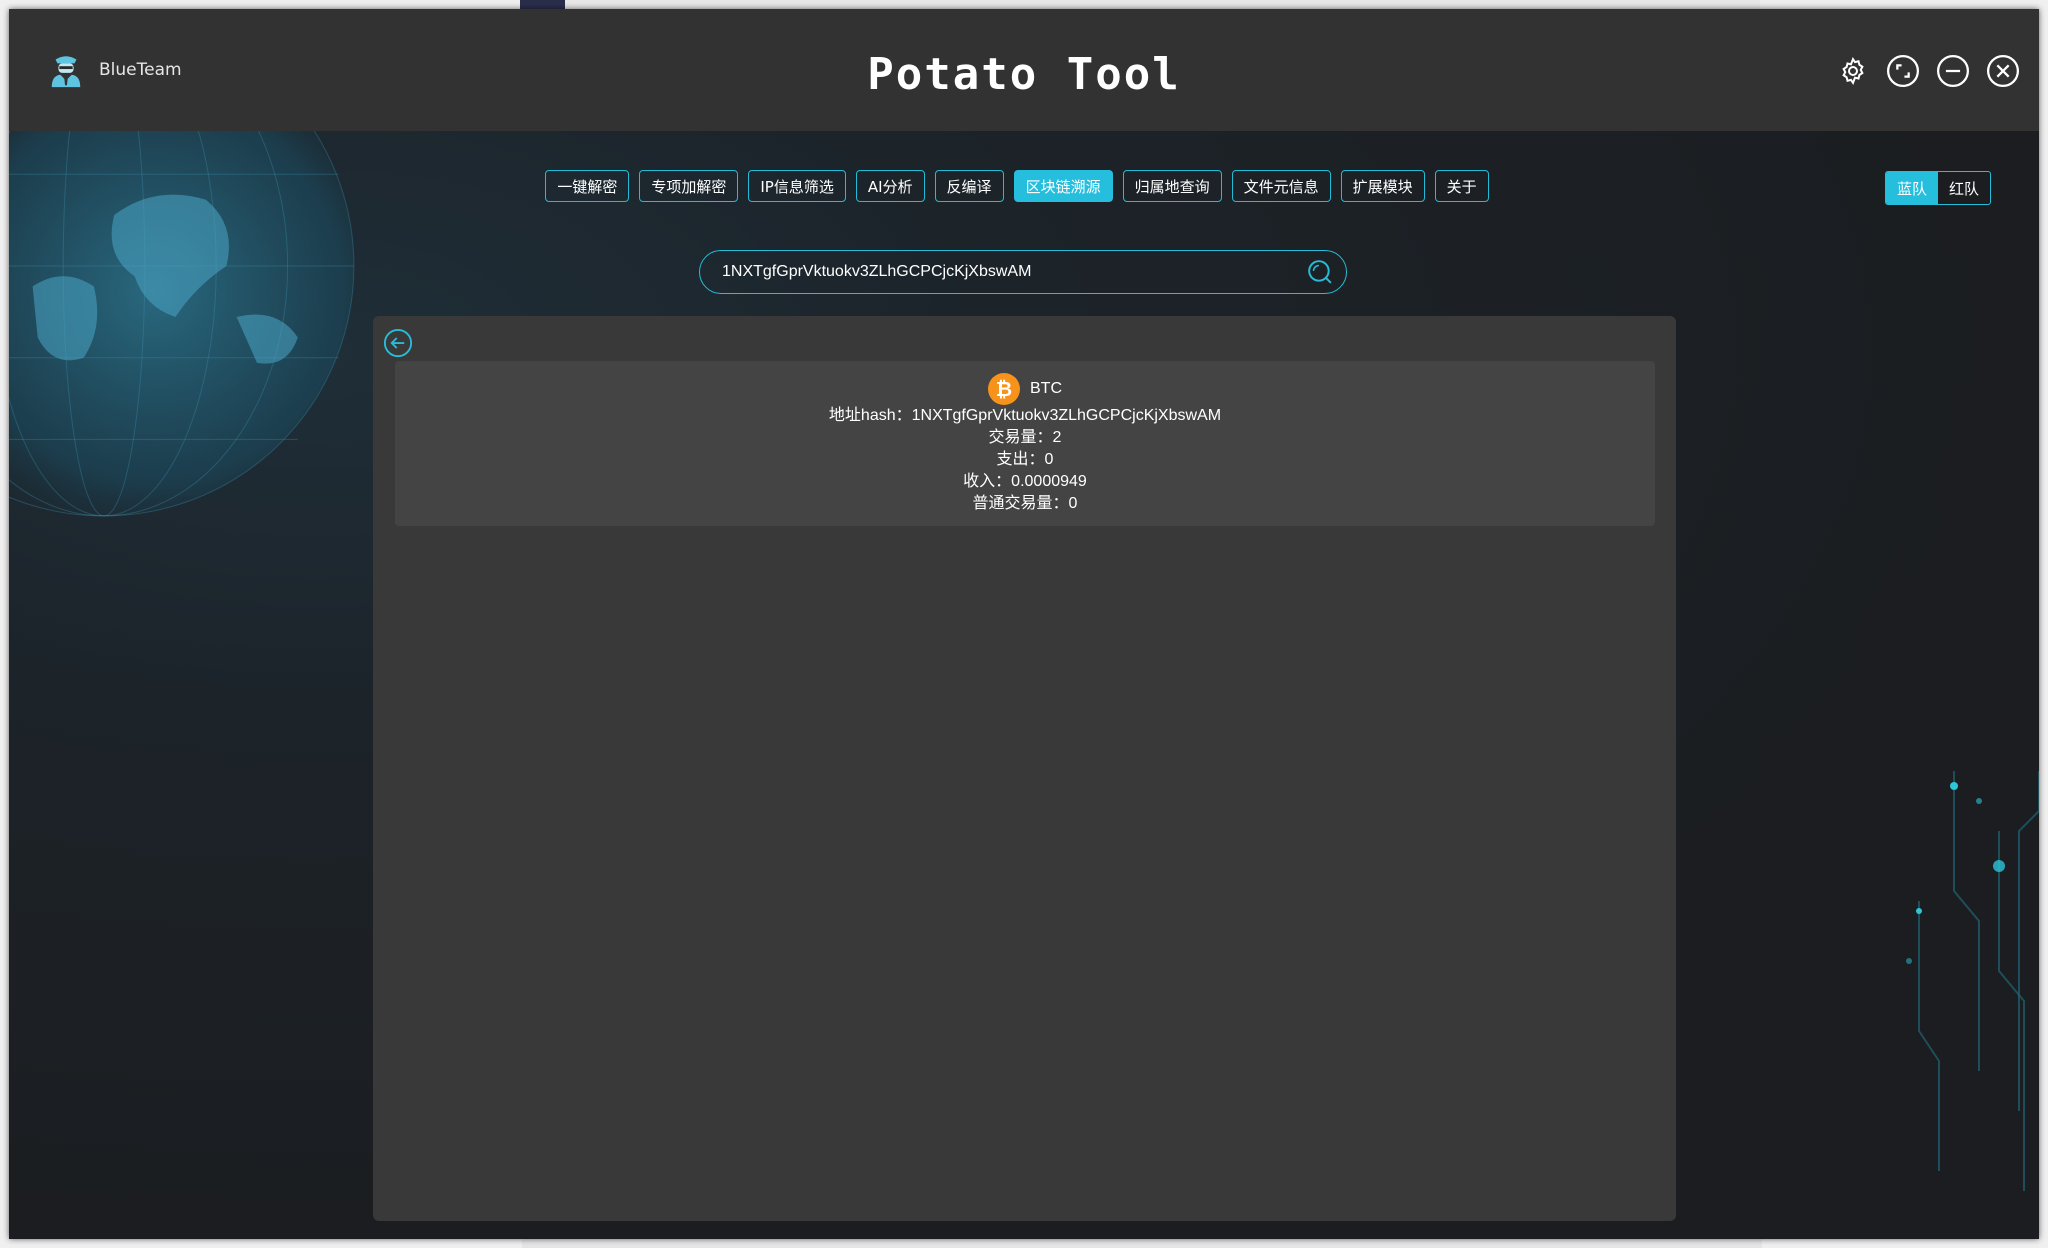  What do you see at coordinates (1172, 186) in the screenshot?
I see `tab-location-query: 归属地查询` at bounding box center [1172, 186].